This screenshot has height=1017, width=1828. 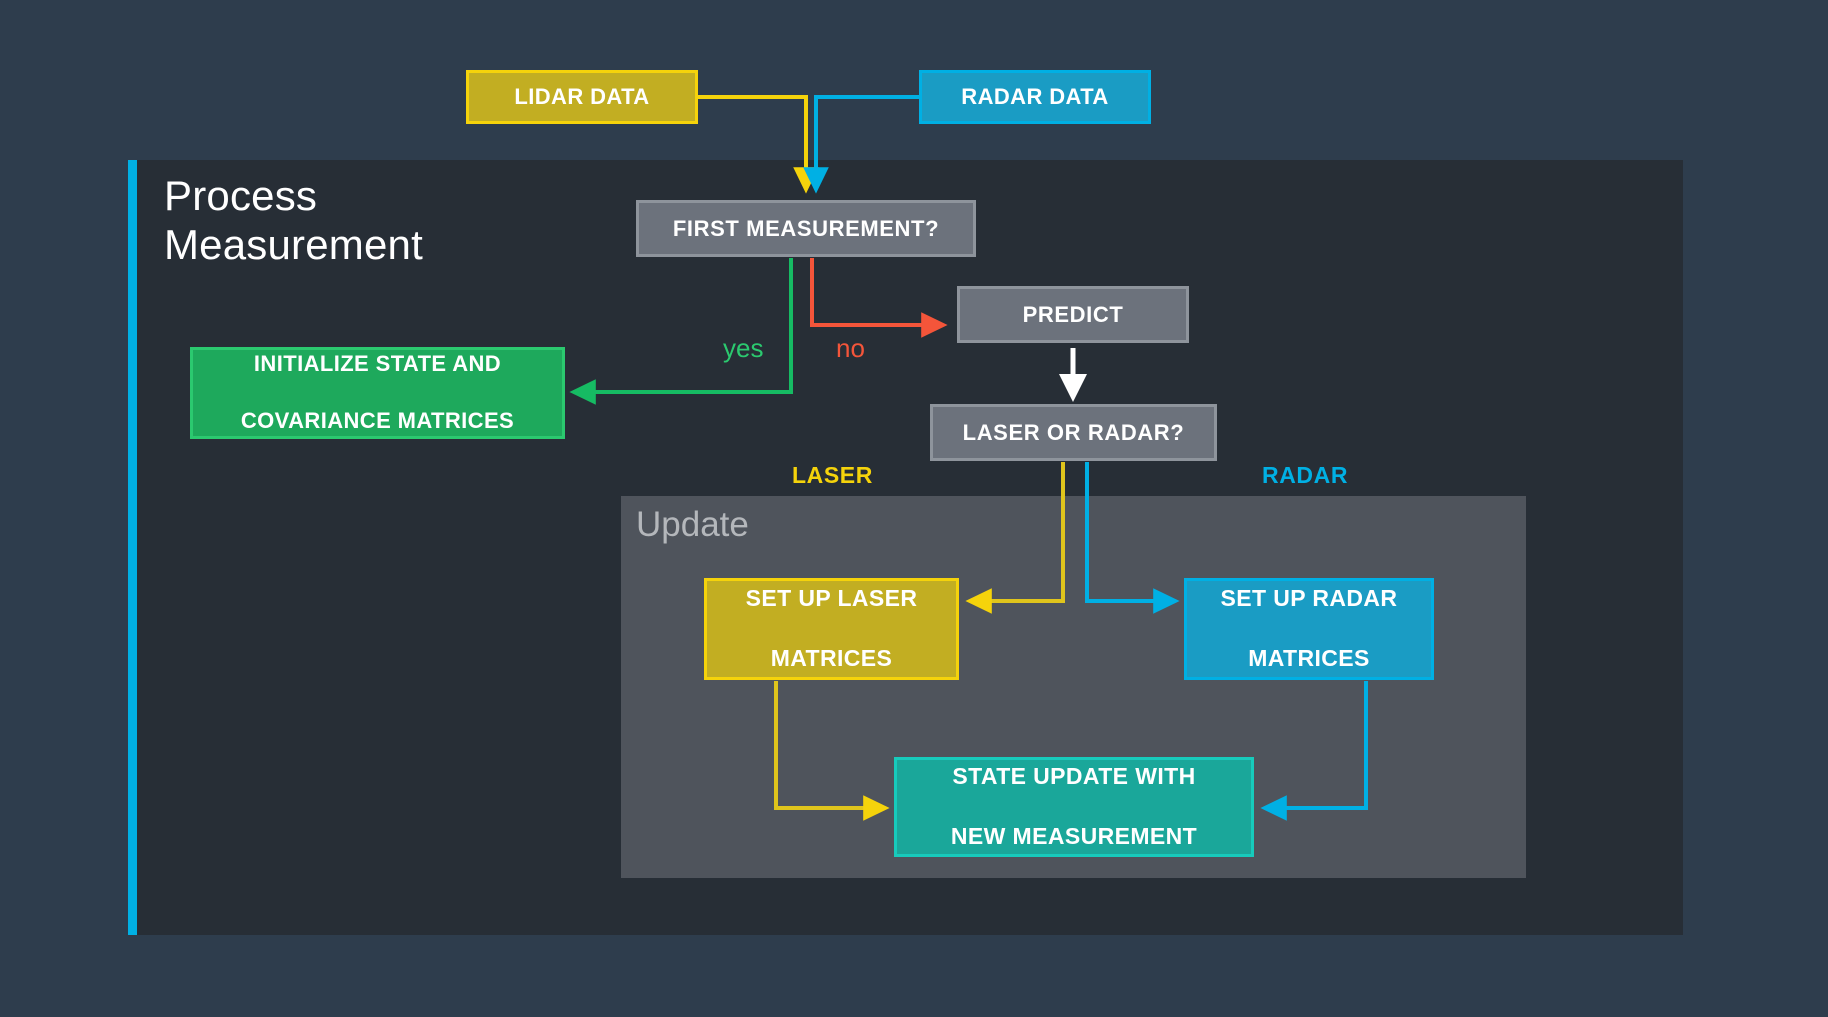 What do you see at coordinates (850, 348) in the screenshot?
I see `edge-label-no: no` at bounding box center [850, 348].